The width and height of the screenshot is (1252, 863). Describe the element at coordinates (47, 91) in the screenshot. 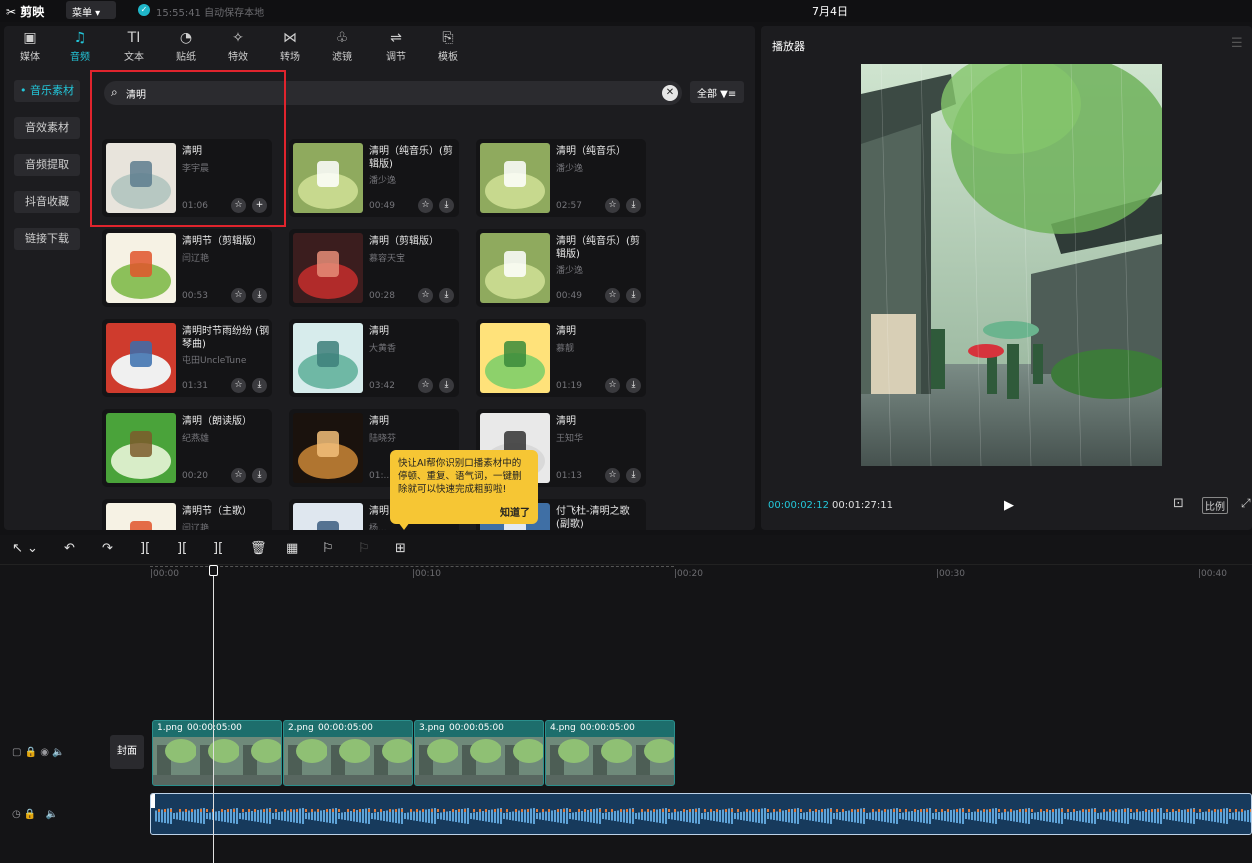

I see `sidebar-item-0: • 音乐素材` at that location.